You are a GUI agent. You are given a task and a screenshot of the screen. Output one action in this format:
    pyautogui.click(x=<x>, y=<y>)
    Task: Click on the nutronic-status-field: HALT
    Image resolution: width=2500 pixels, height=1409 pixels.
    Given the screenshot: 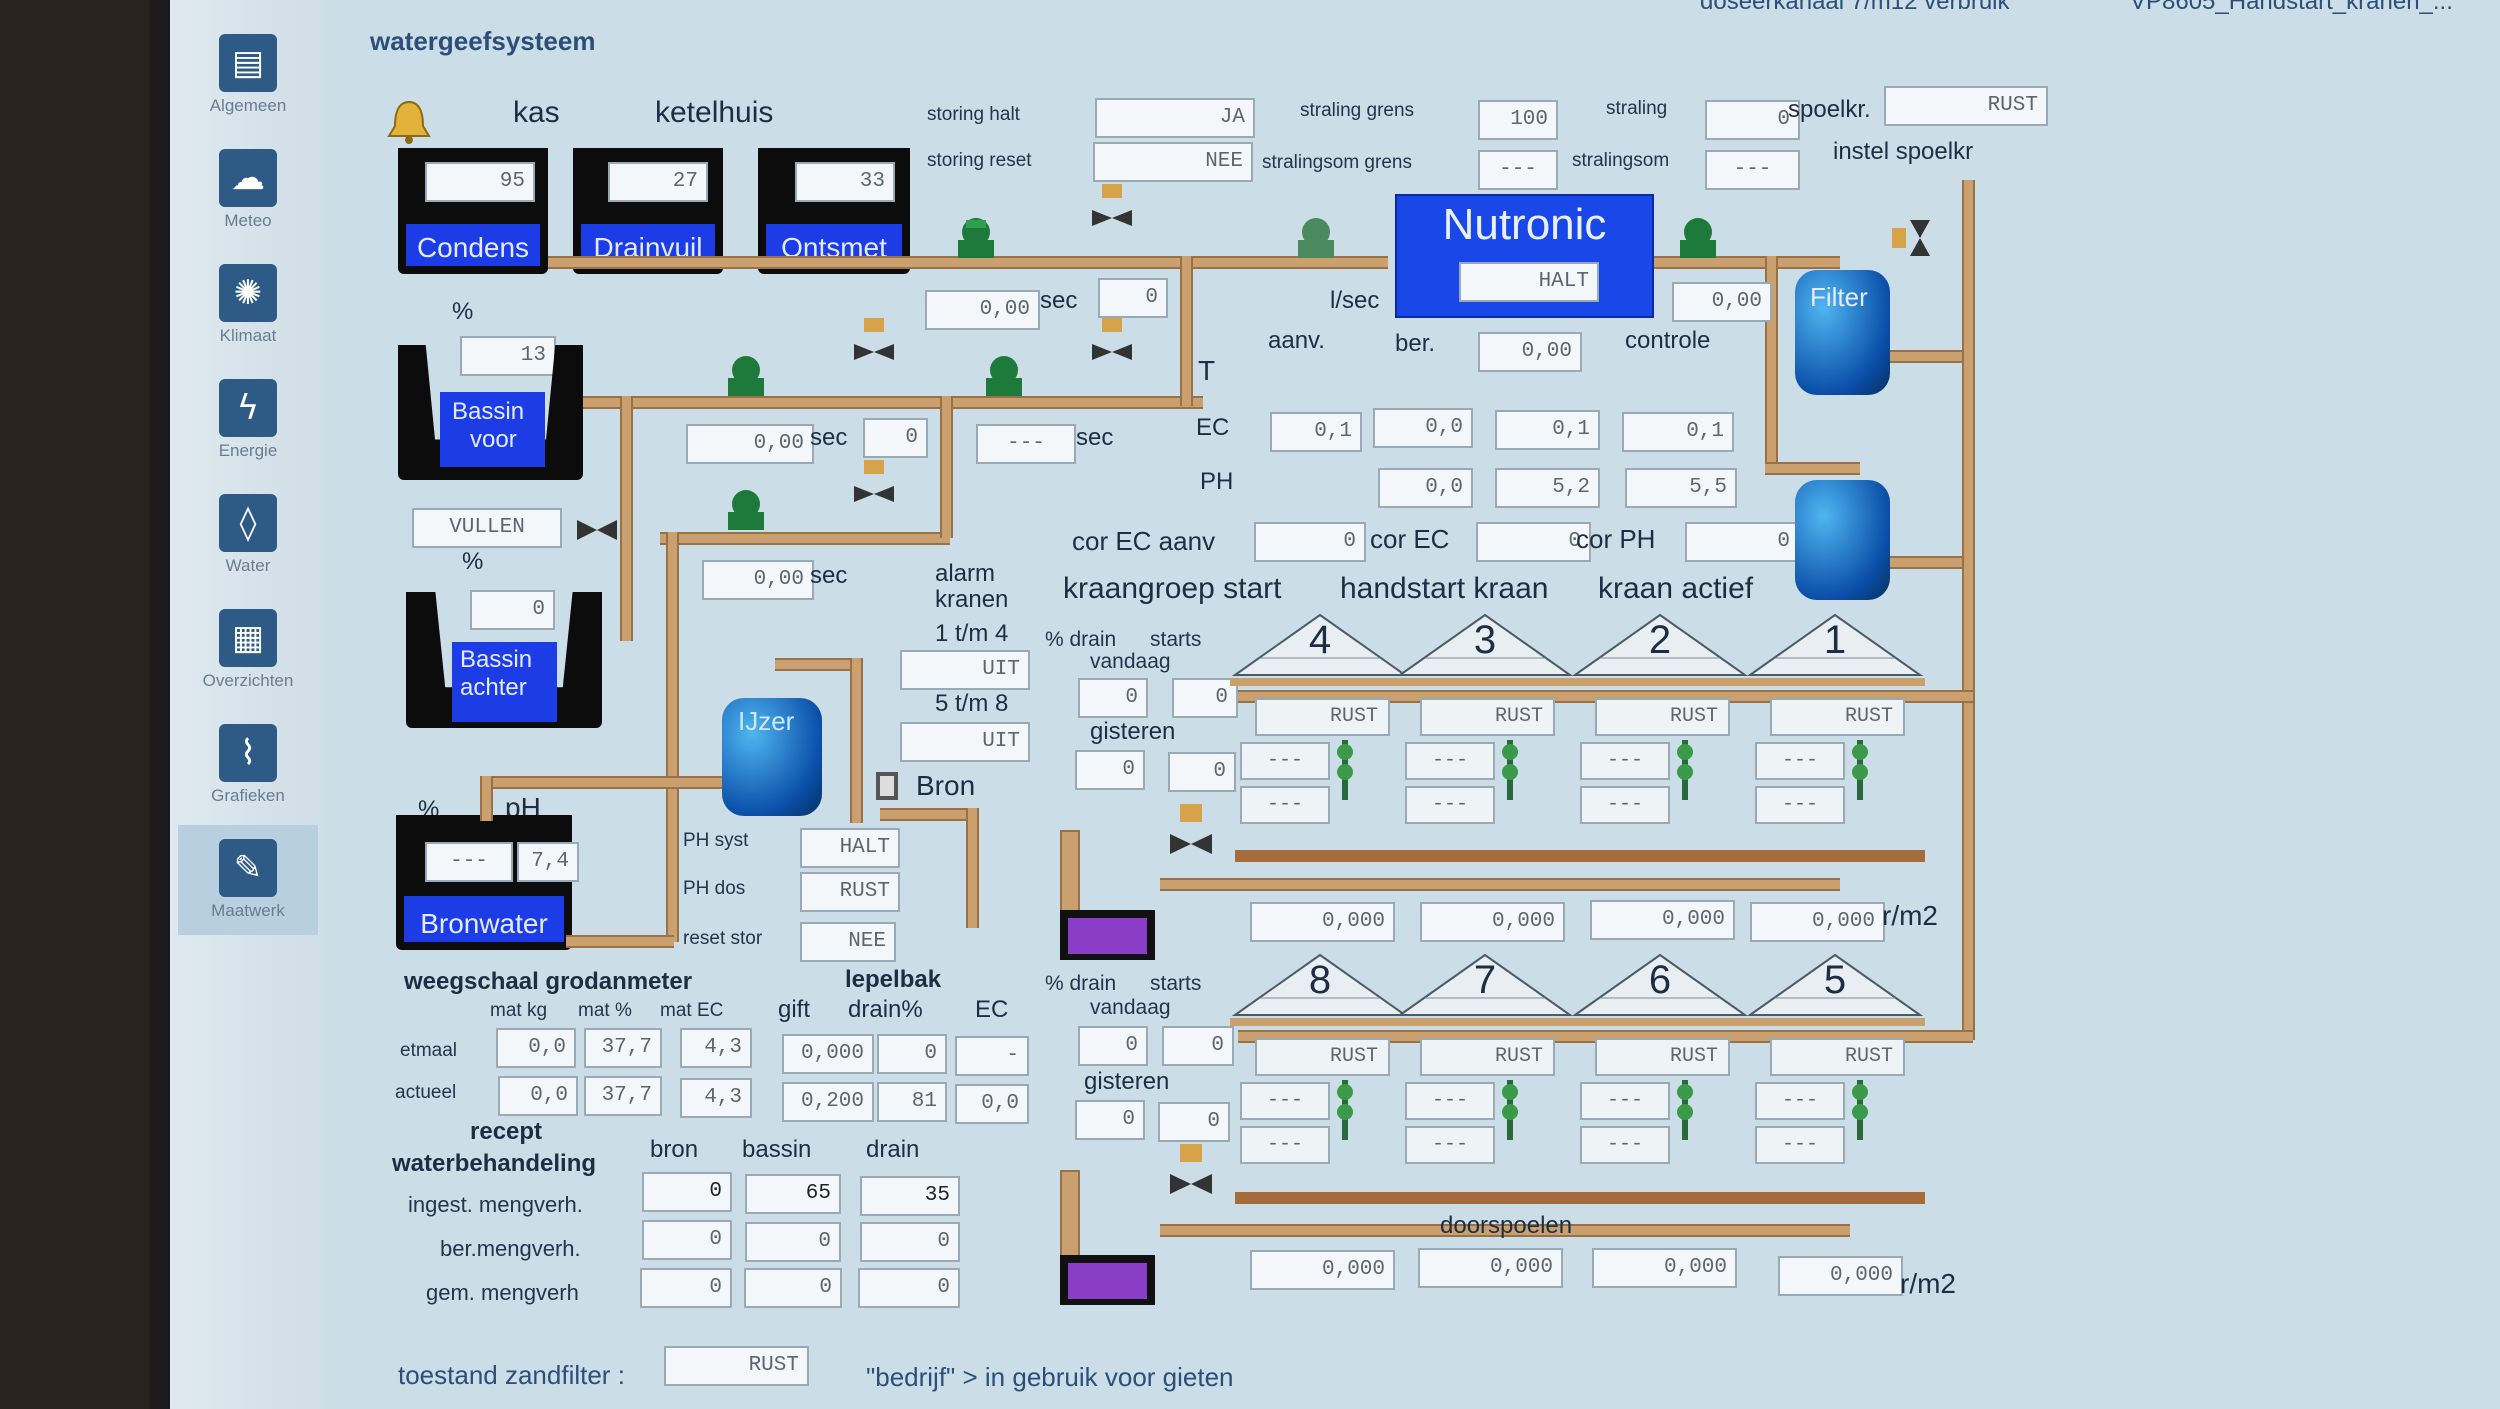 What is the action you would take?
    pyautogui.click(x=1529, y=282)
    